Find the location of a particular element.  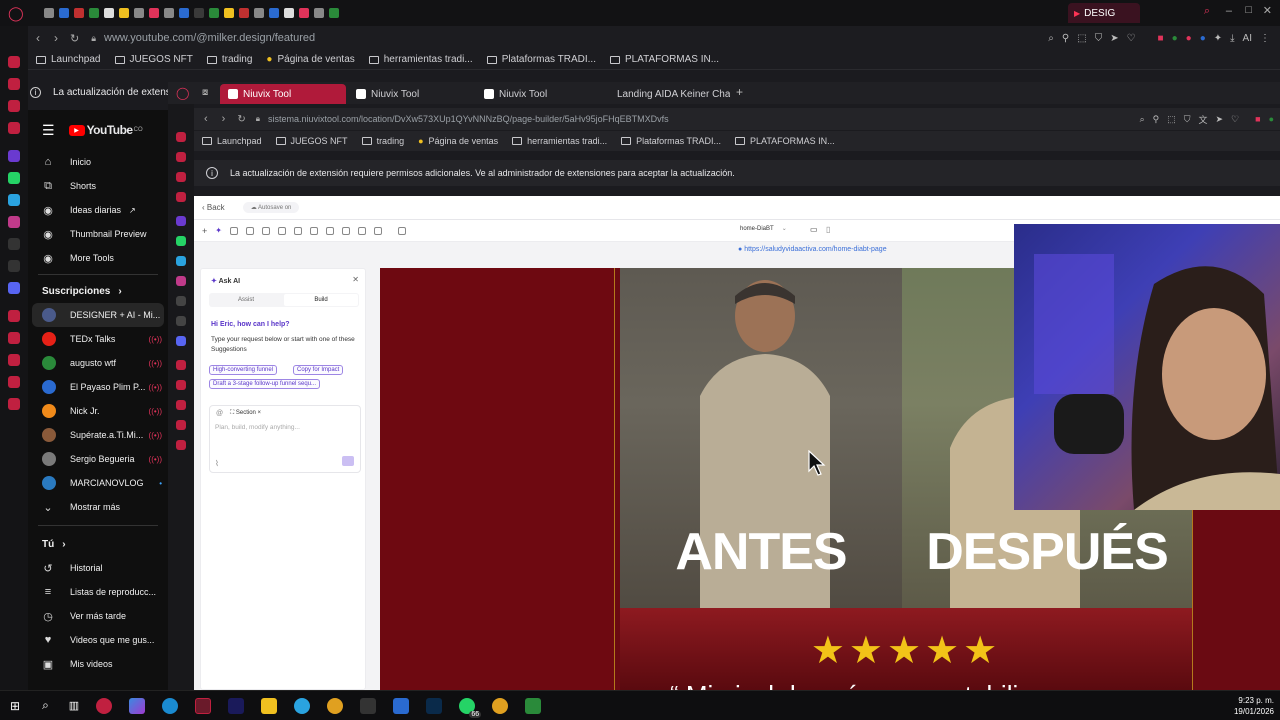

globe-icon is located at coordinates (361, 230).